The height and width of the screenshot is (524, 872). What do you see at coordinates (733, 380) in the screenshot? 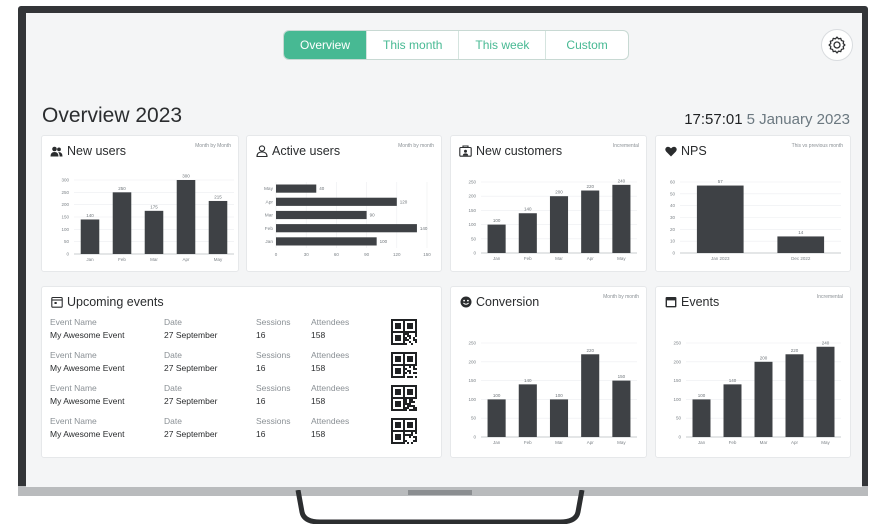
I see `data-label: 140` at bounding box center [733, 380].